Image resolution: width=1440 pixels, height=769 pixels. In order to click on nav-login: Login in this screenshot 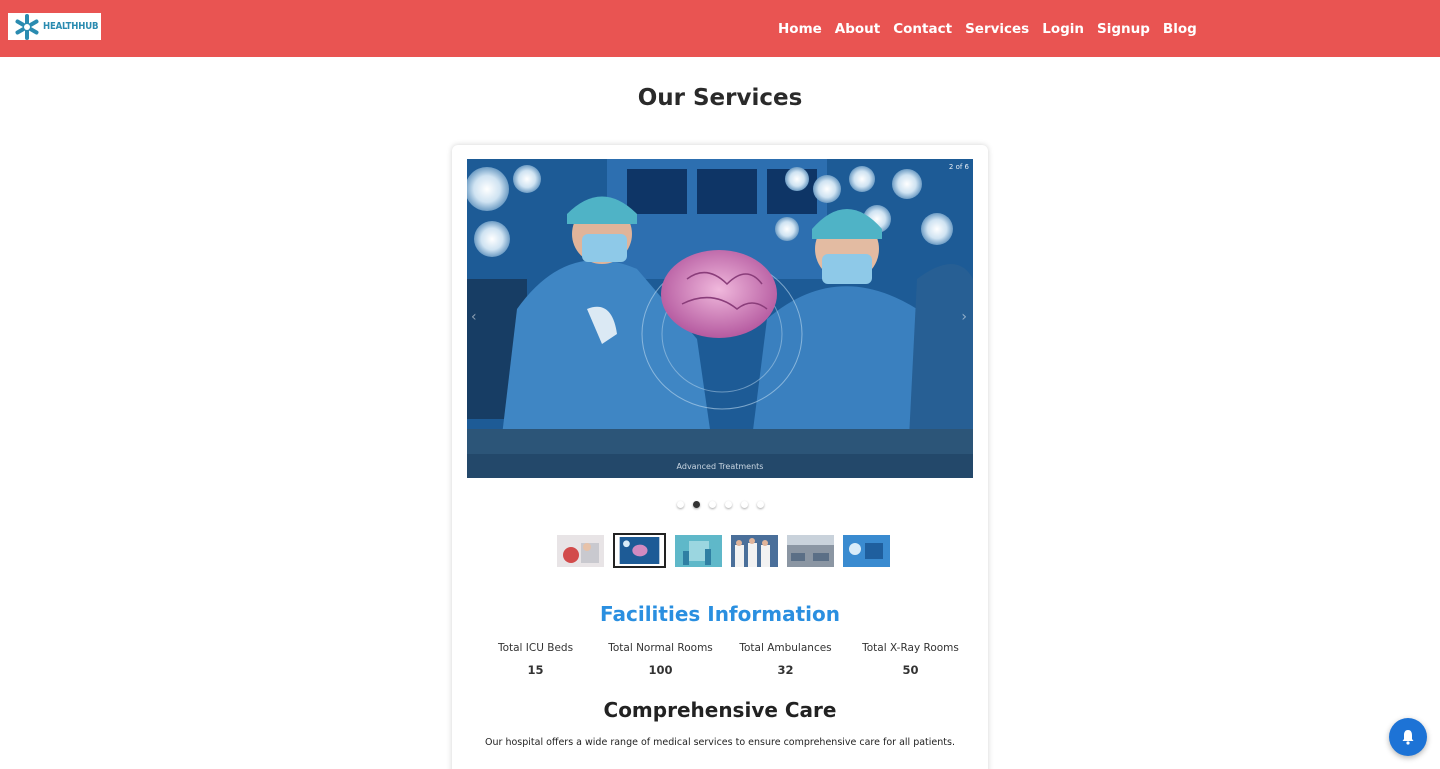, I will do `click(1063, 29)`.